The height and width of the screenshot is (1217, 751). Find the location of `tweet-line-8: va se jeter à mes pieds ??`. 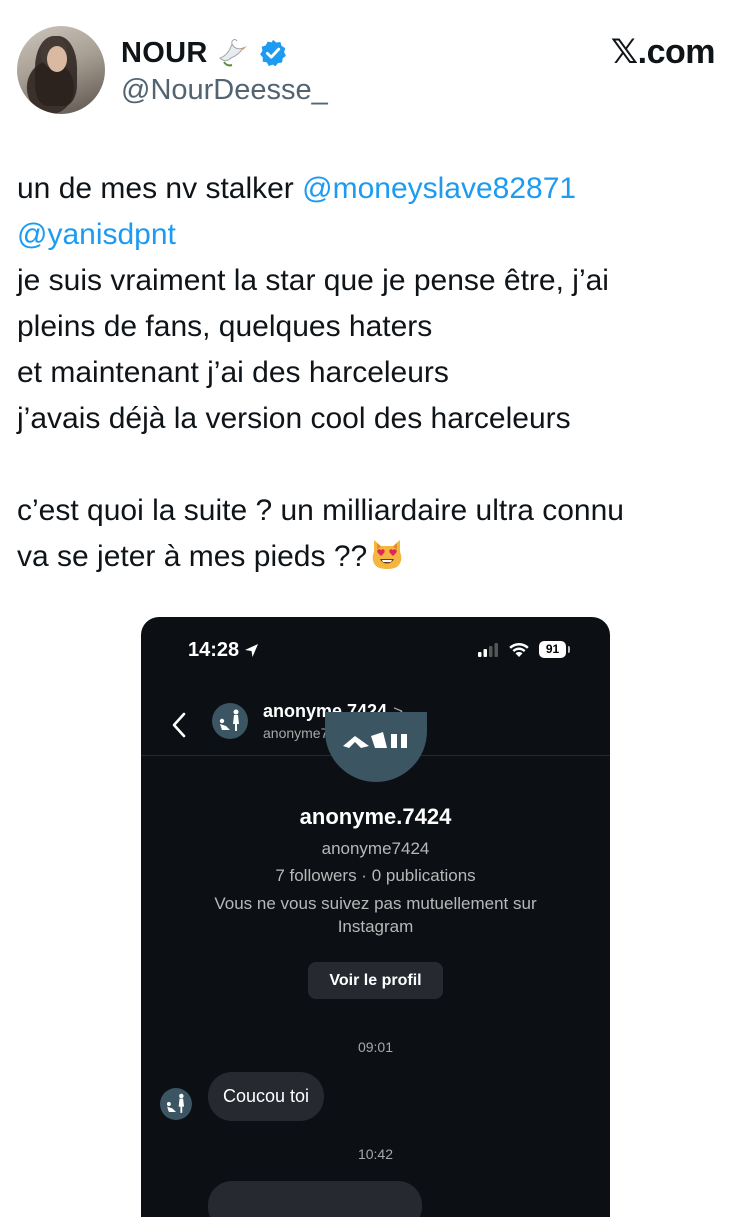

tweet-line-8: va se jeter à mes pieds ?? is located at coordinates (377, 557).